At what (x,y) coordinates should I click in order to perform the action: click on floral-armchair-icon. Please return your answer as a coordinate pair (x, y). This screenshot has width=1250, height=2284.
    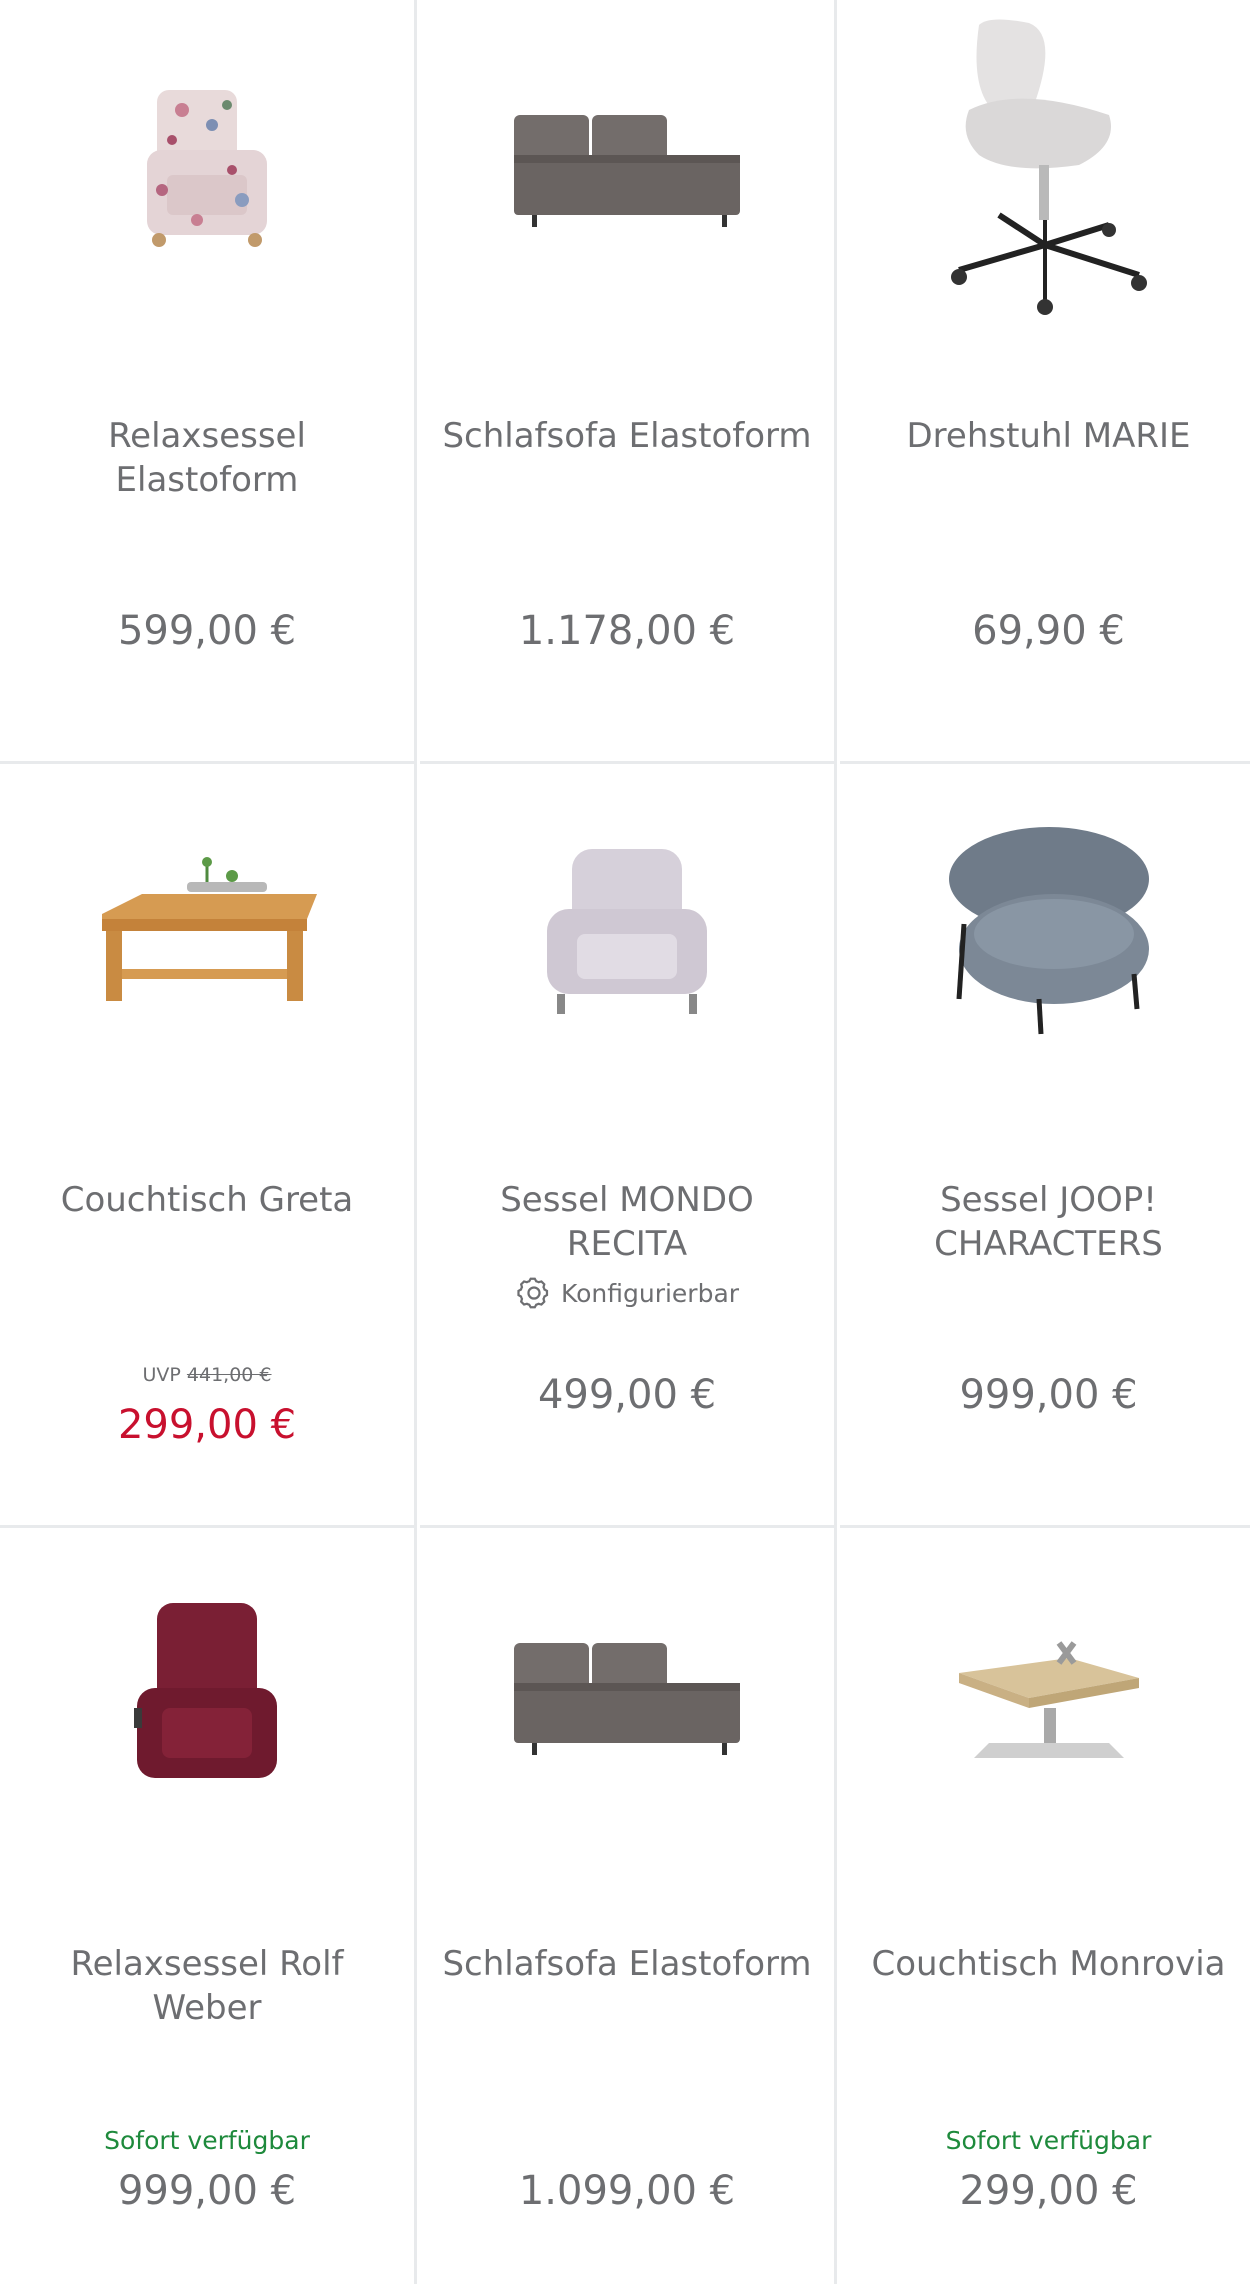
    Looking at the image, I should click on (207, 168).